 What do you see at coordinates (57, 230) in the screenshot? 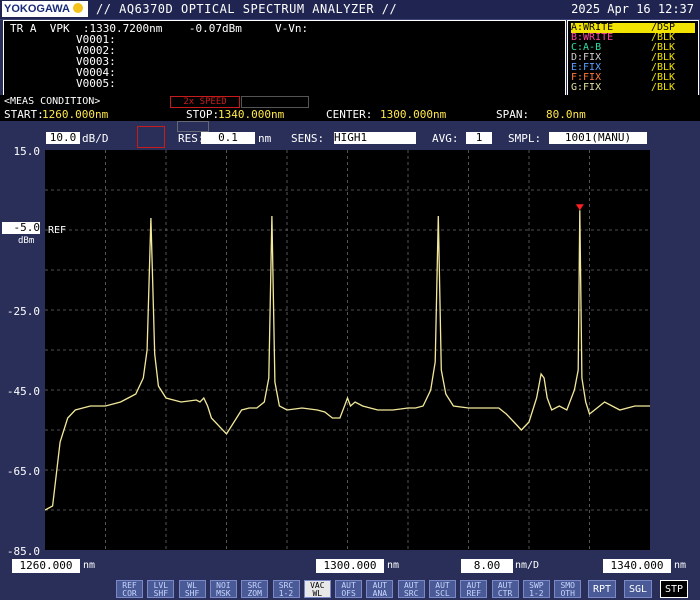
I see `ref-label: REF` at bounding box center [57, 230].